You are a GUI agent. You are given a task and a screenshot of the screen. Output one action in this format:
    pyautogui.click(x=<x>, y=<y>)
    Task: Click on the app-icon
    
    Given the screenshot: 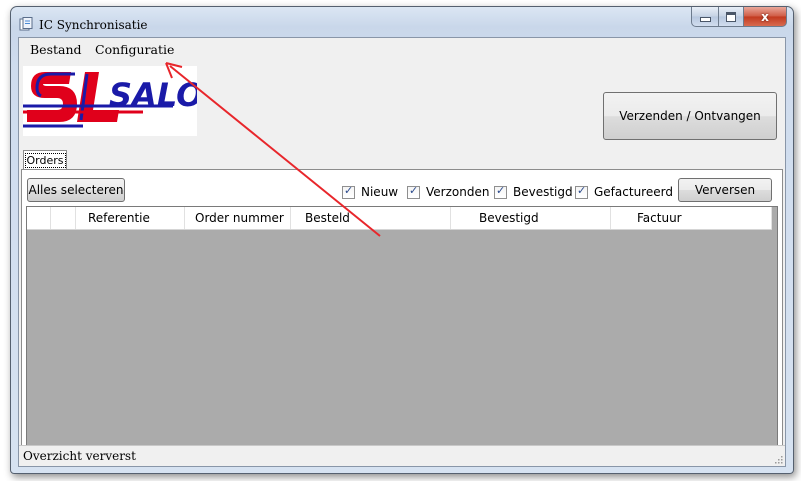 What is the action you would take?
    pyautogui.click(x=26, y=24)
    